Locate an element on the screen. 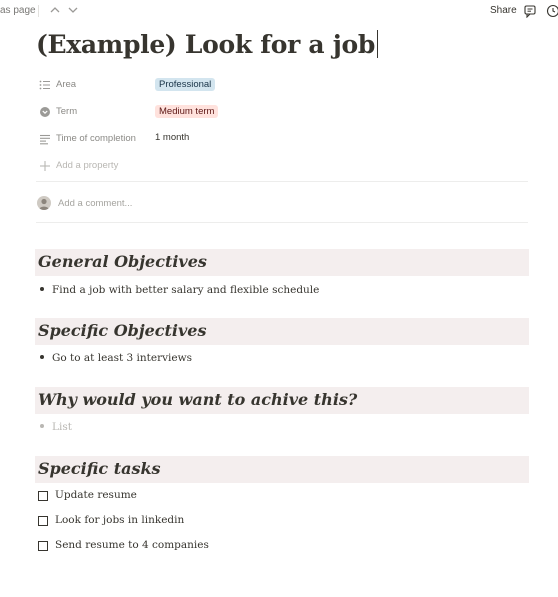 This screenshot has height=597, width=558. bullet-placeholder: List is located at coordinates (56, 427).